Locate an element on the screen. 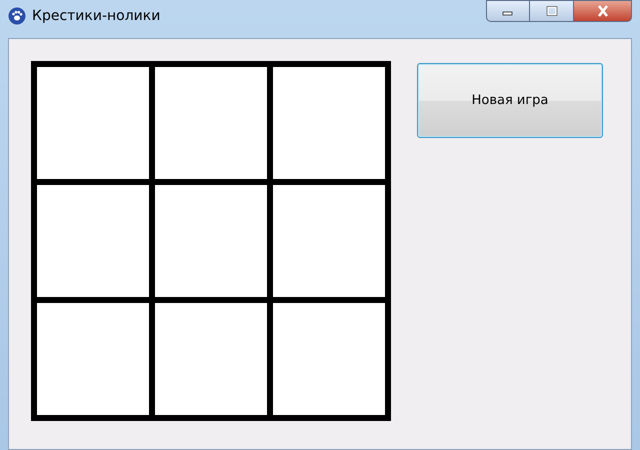 The width and height of the screenshot is (640, 450). close-icon is located at coordinates (603, 11).